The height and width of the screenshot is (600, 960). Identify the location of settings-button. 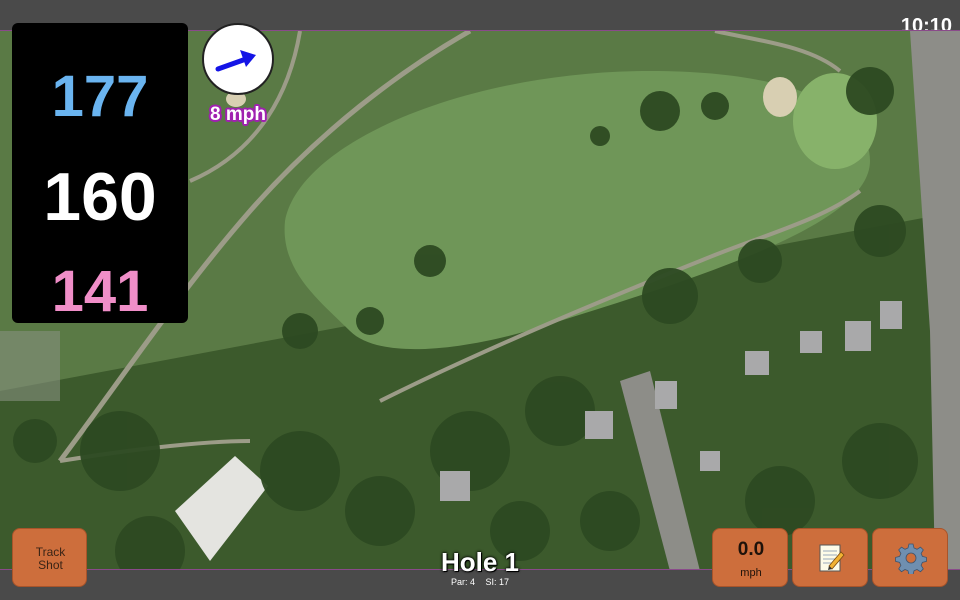
(910, 557).